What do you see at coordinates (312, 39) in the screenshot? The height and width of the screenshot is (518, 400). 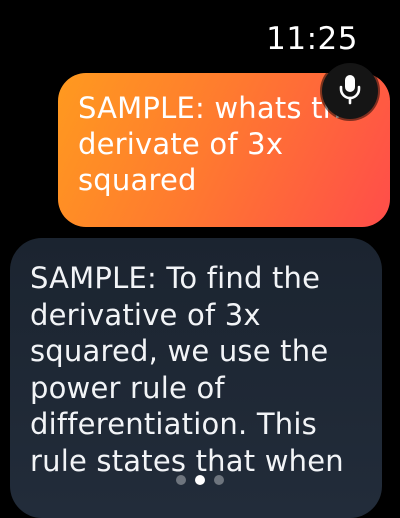 I see `status-time: 11:25` at bounding box center [312, 39].